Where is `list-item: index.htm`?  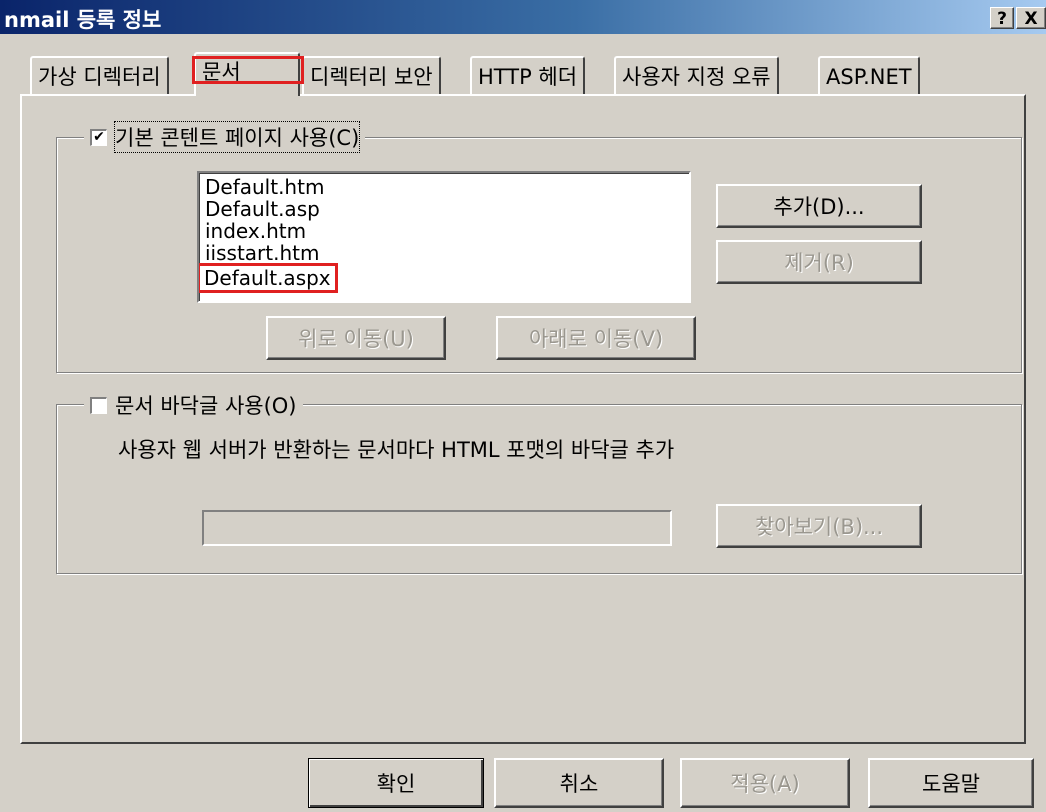
list-item: index.htm is located at coordinates (255, 231).